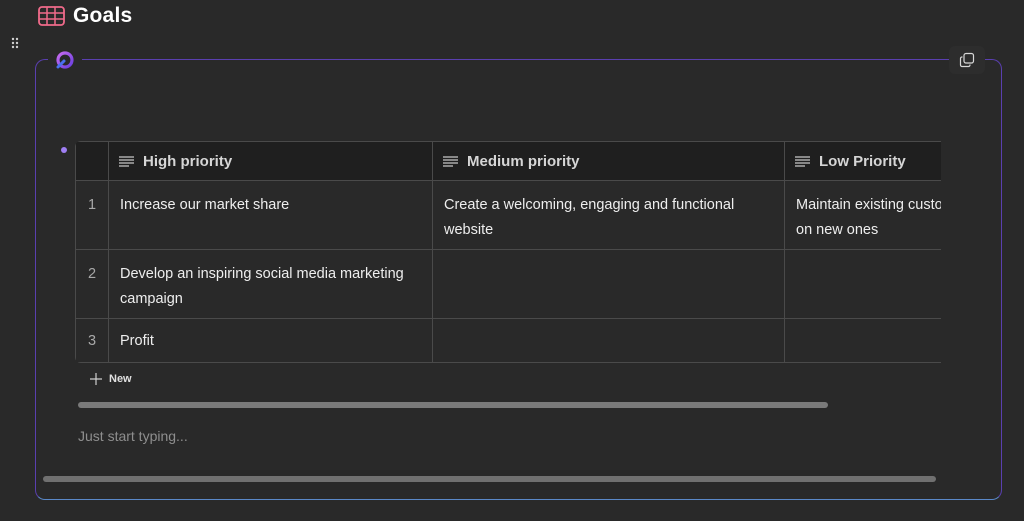  I want to click on row-number-header, so click(92, 161).